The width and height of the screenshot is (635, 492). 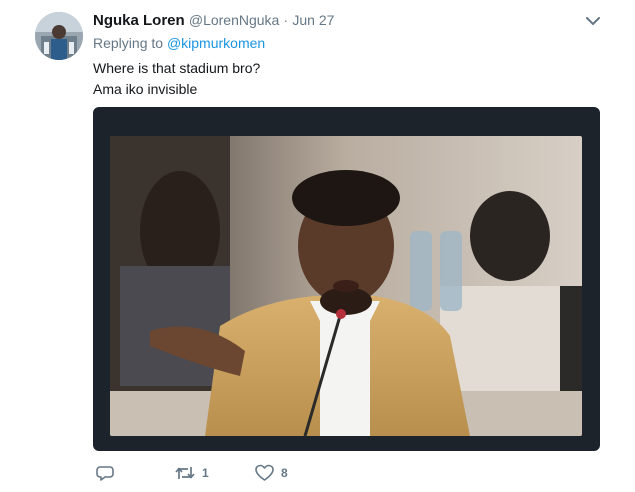 What do you see at coordinates (139, 20) in the screenshot?
I see `author-name: Nguka Loren` at bounding box center [139, 20].